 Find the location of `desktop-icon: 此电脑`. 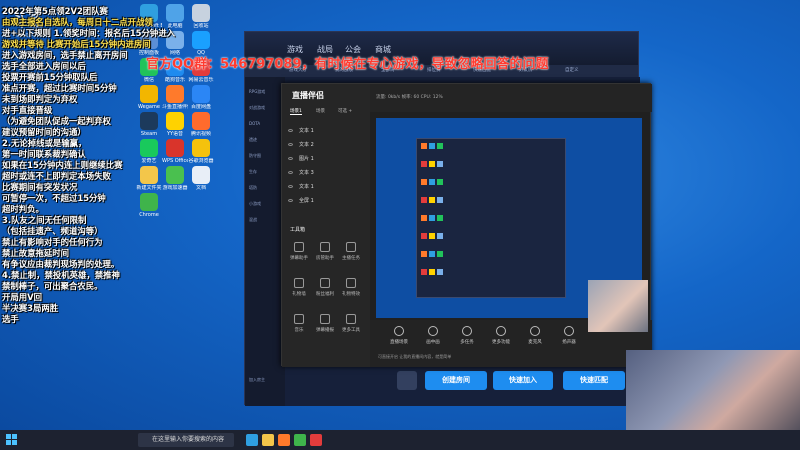

desktop-icon: 此电脑 is located at coordinates (175, 16).